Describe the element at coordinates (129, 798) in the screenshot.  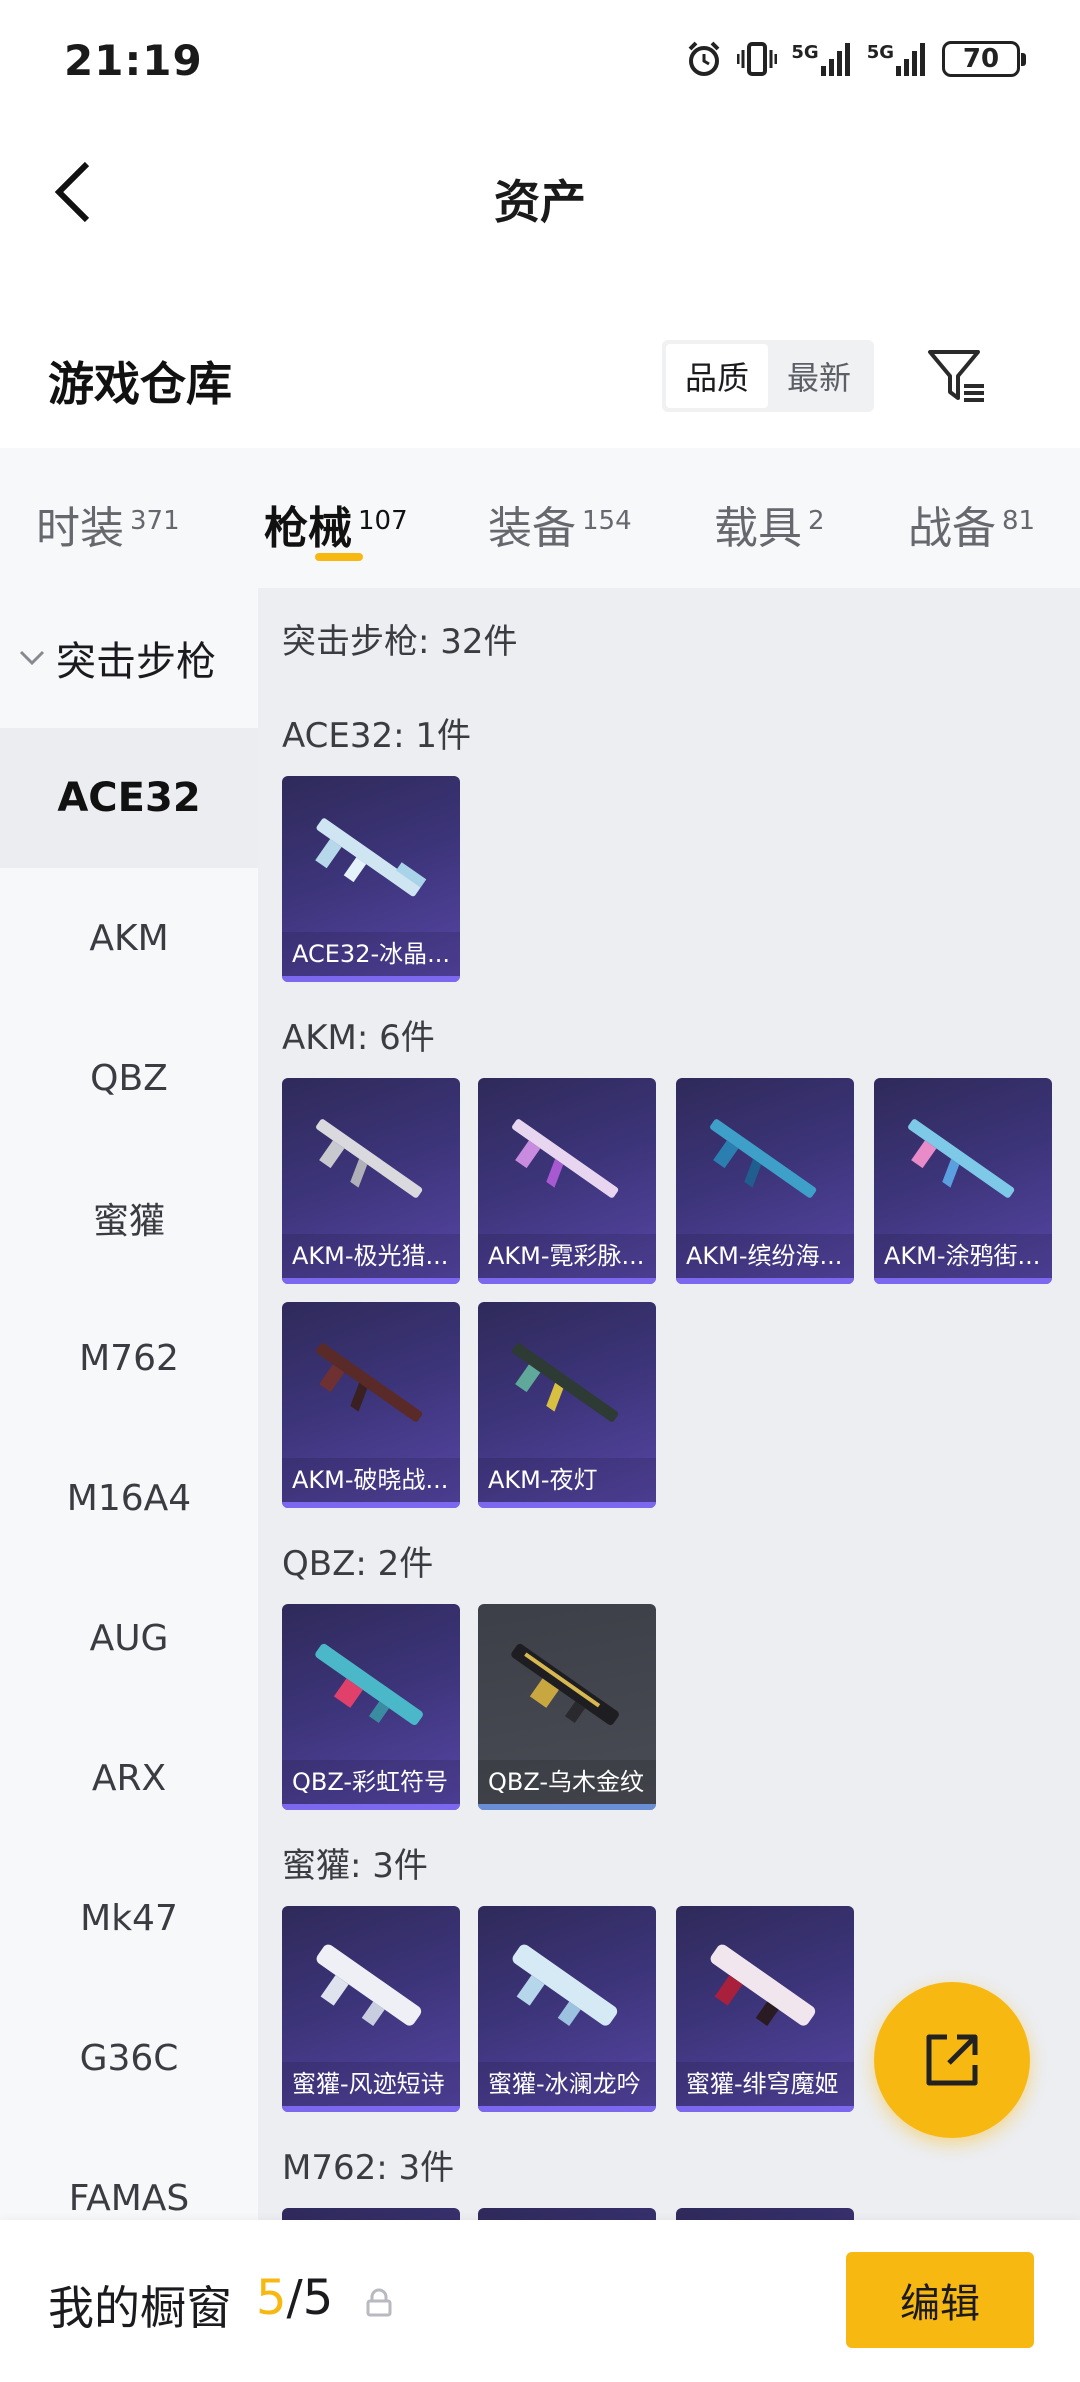
I see `sidebar-item-ace32: ACE32` at that location.